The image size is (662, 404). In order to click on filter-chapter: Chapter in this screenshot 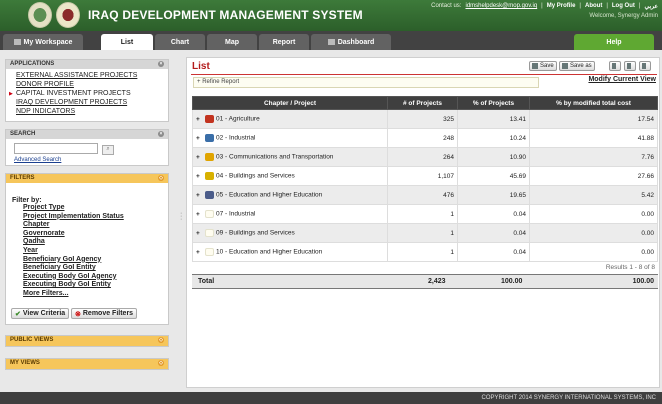, I will do `click(95, 225)`.